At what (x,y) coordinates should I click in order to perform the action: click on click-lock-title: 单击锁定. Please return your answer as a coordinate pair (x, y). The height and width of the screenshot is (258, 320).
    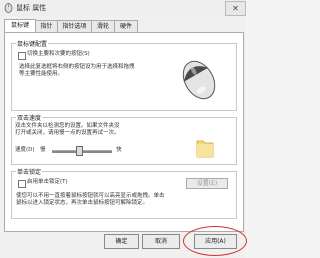
    Looking at the image, I should click on (29, 171).